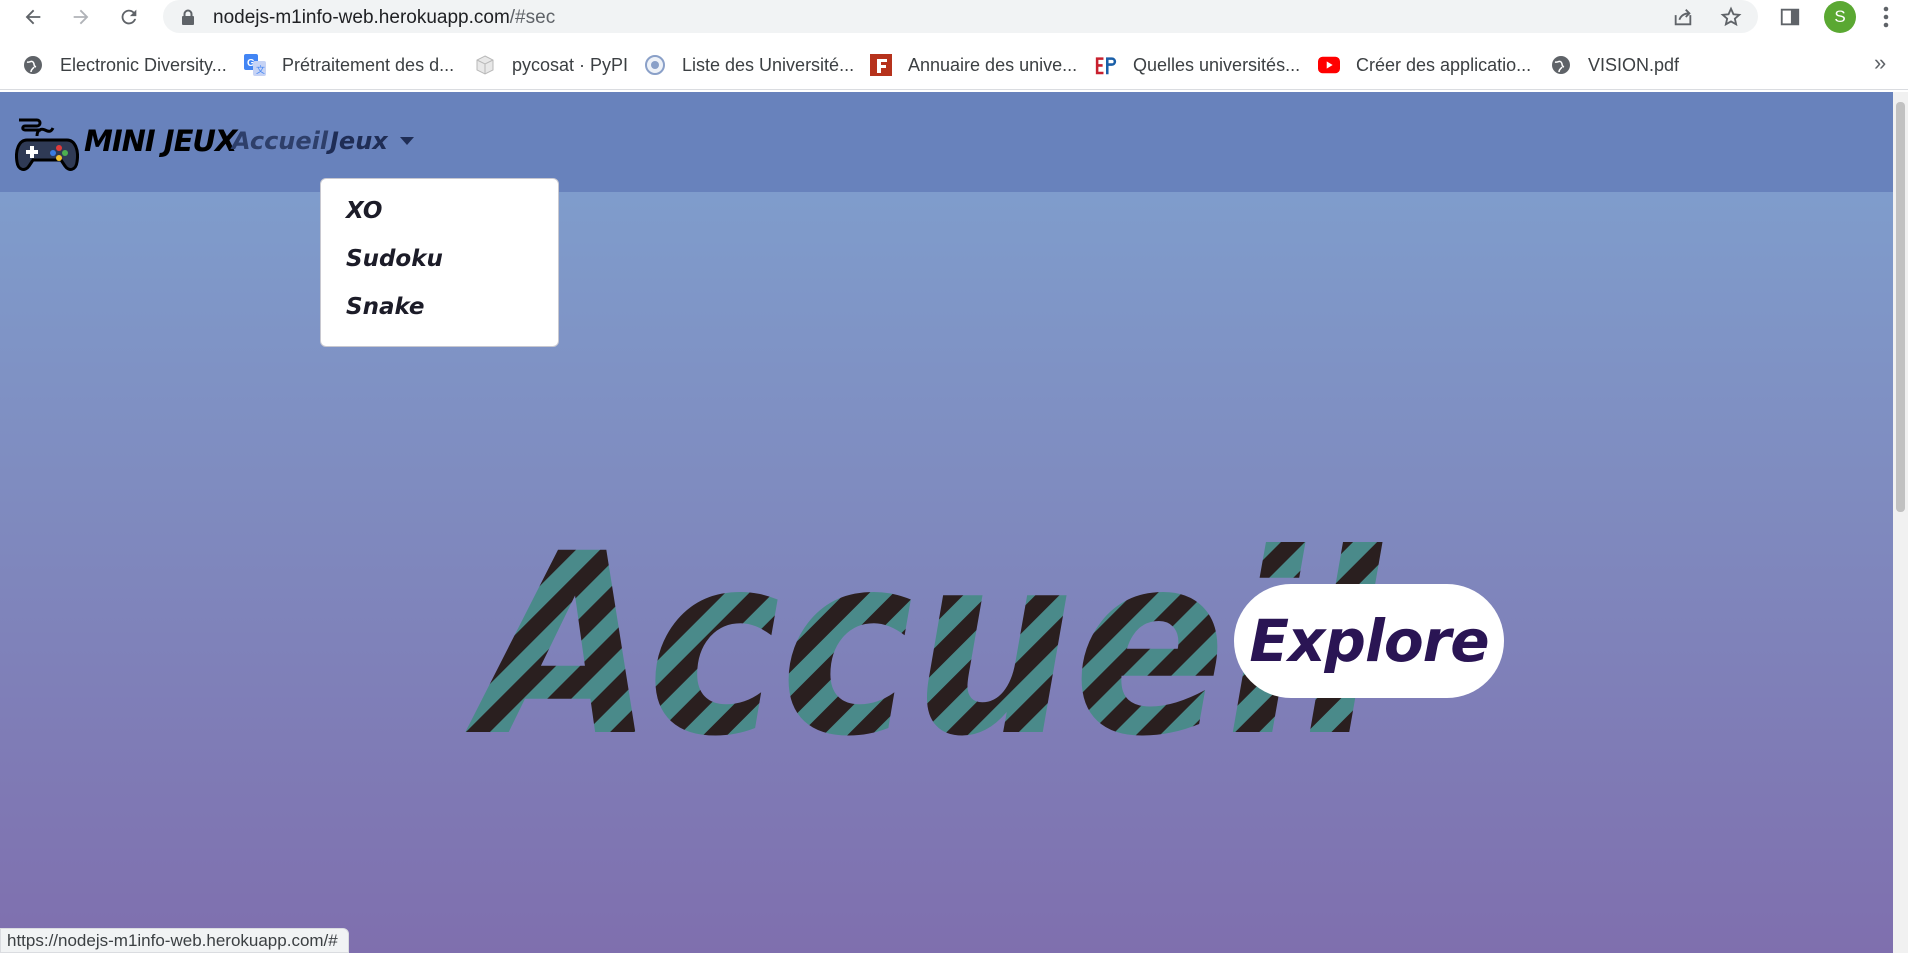  What do you see at coordinates (1900, 522) in the screenshot?
I see `page-scrollbar` at bounding box center [1900, 522].